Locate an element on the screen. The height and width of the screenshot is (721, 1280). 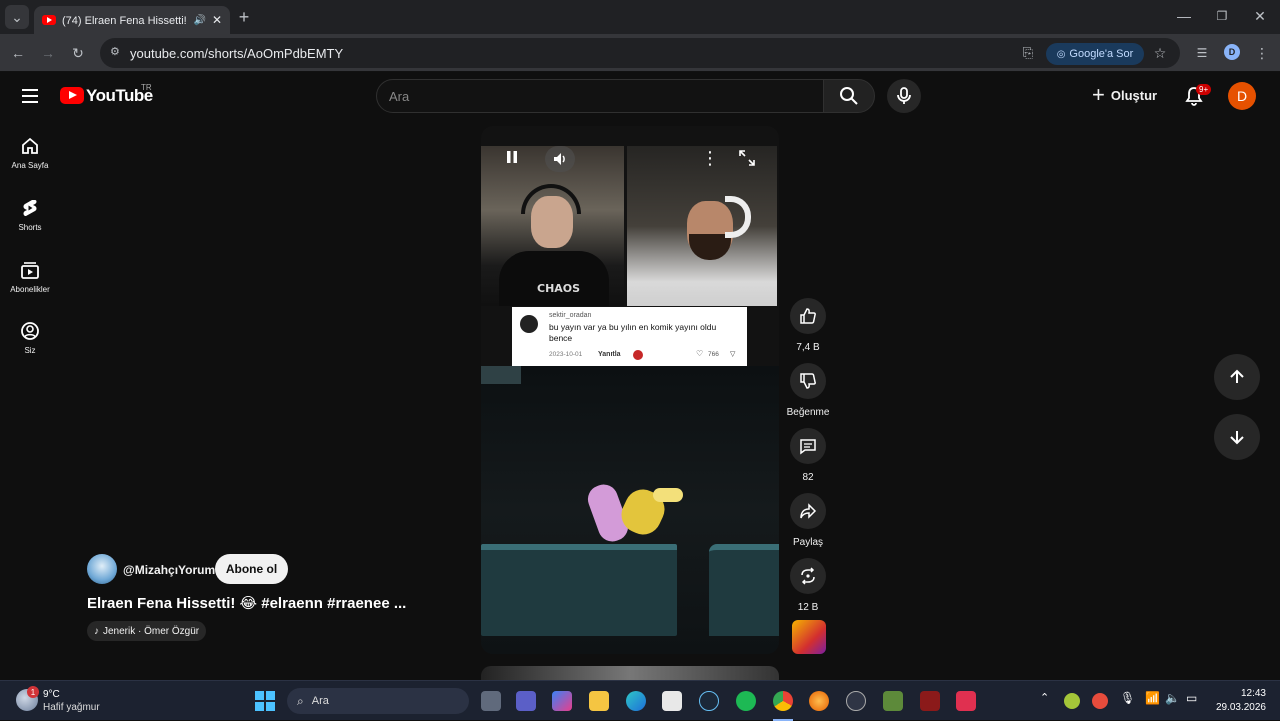
store-icon is located at coordinates (672, 701).